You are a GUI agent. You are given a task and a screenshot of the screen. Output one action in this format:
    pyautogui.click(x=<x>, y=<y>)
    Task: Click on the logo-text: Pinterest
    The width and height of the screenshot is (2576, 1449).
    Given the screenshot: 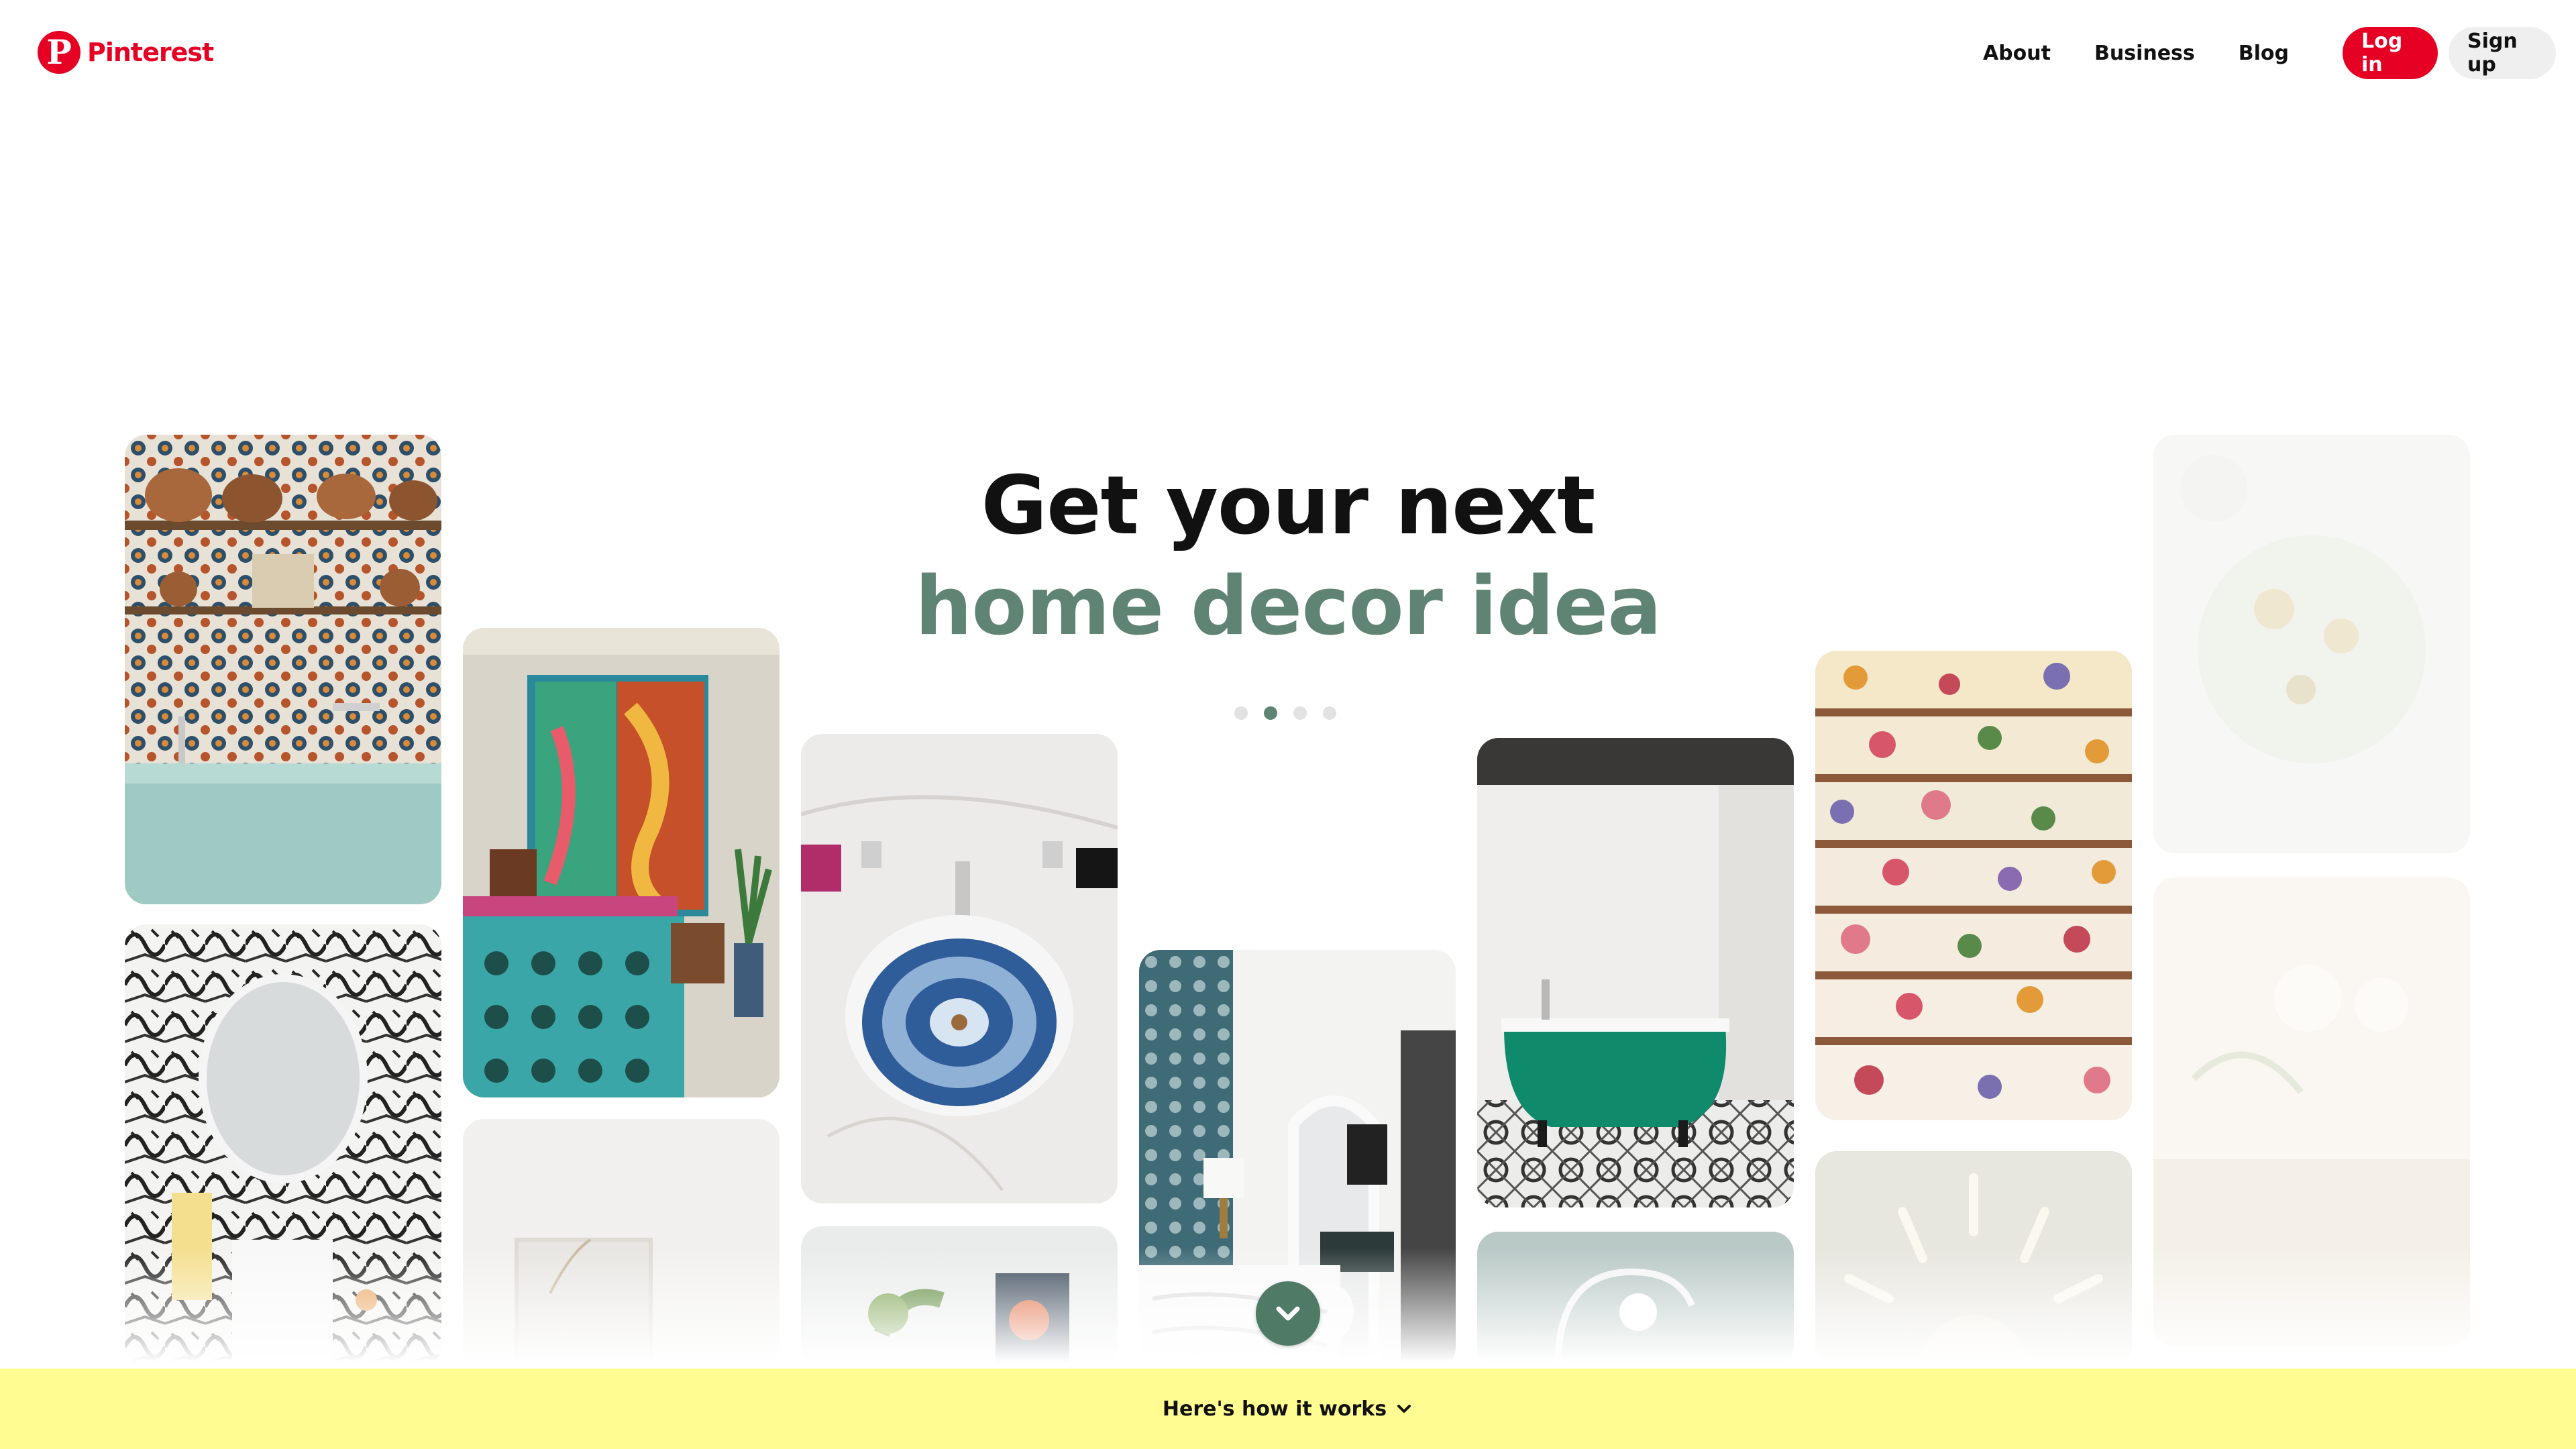 What is the action you would take?
    pyautogui.click(x=150, y=52)
    